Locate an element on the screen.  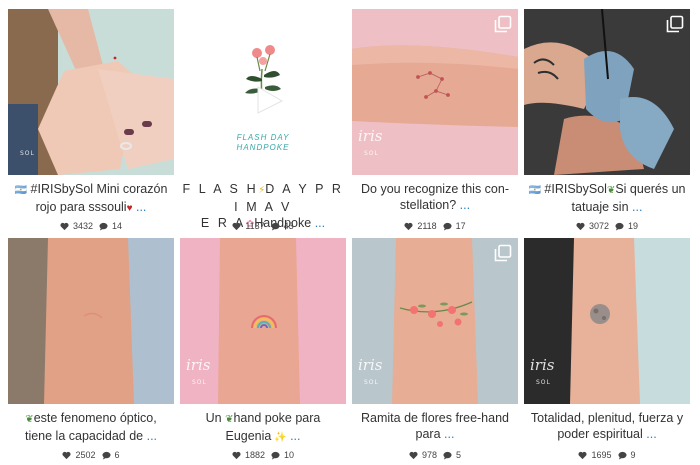
caption-text: Un is located at coordinates (215, 418).